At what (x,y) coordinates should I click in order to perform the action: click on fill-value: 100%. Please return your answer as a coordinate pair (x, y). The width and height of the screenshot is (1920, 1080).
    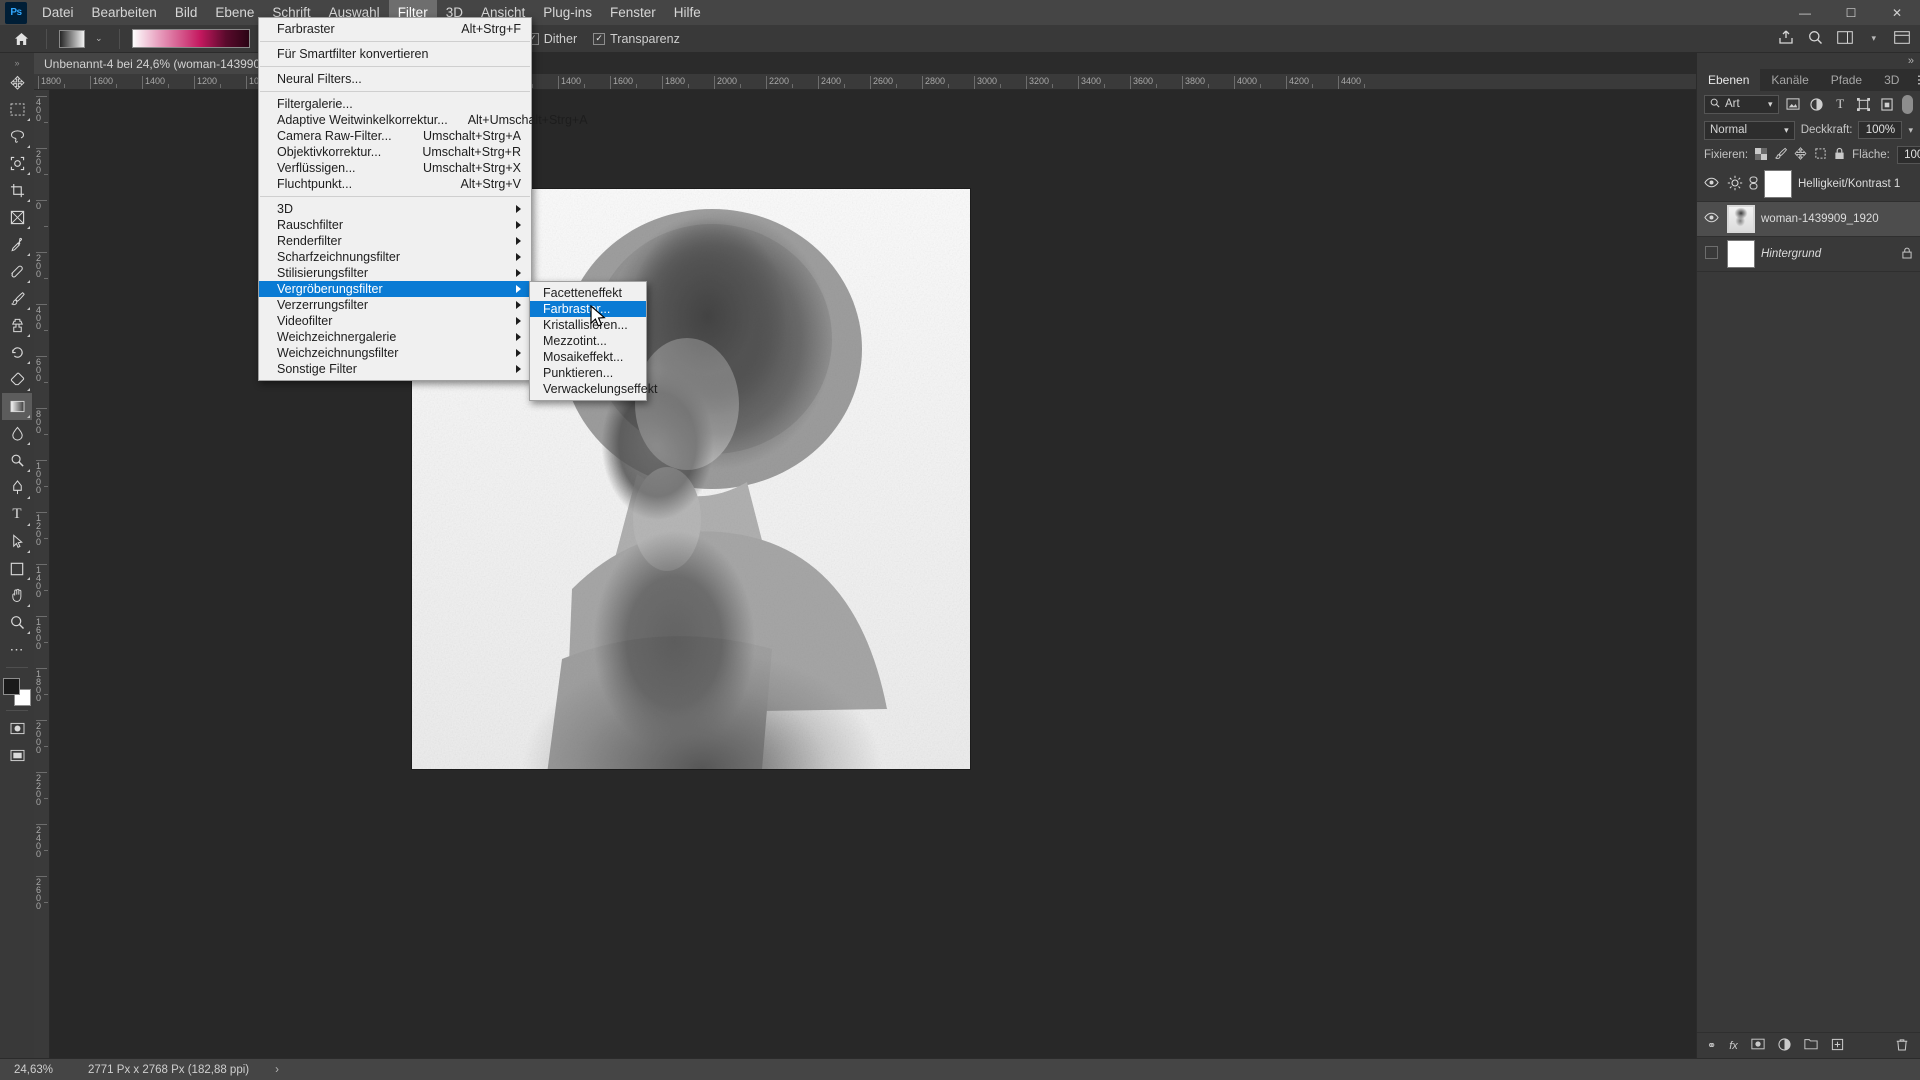
    Looking at the image, I should click on (1908, 155).